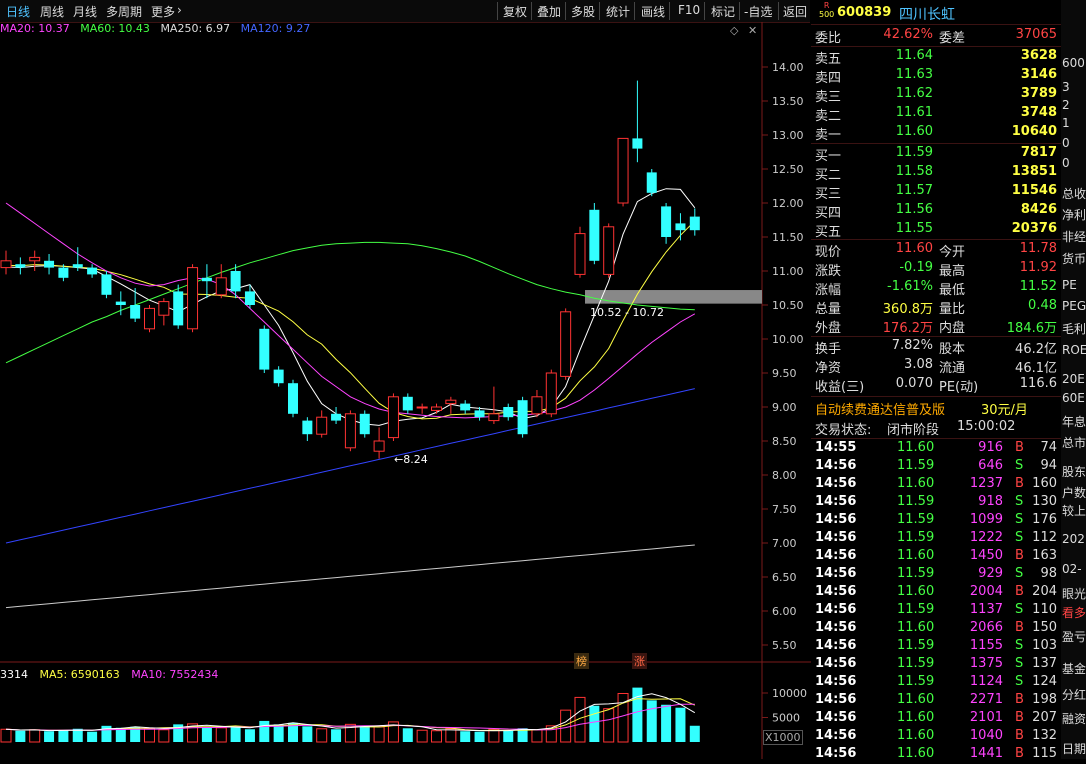  Describe the element at coordinates (1048, 447) in the screenshot. I see `tick-count: 74` at that location.